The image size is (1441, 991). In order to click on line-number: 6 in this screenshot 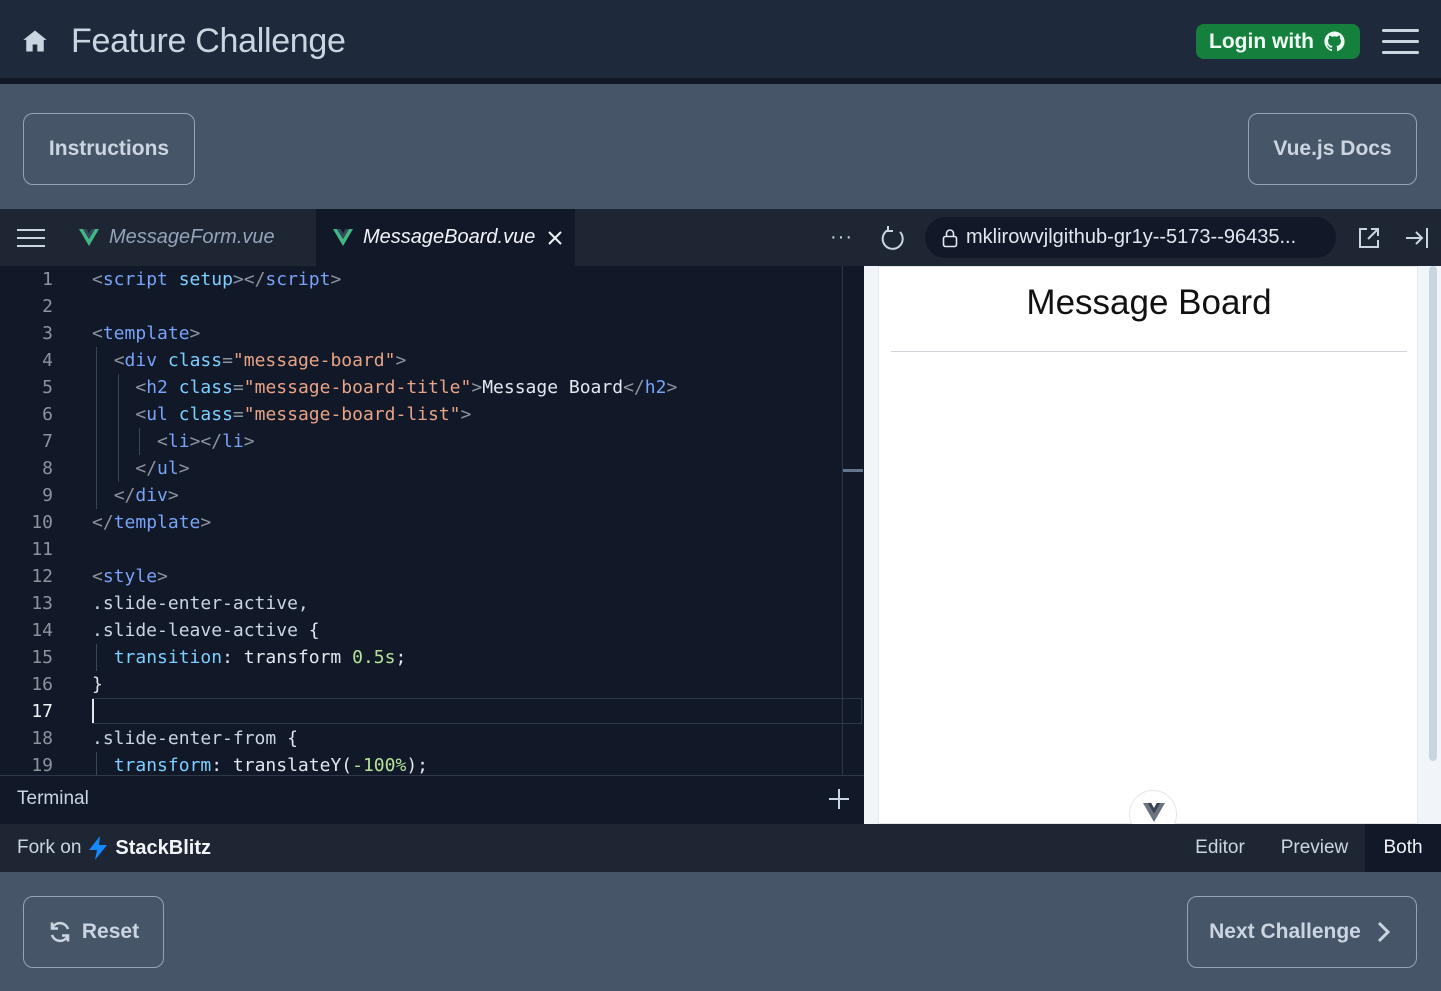, I will do `click(47, 414)`.